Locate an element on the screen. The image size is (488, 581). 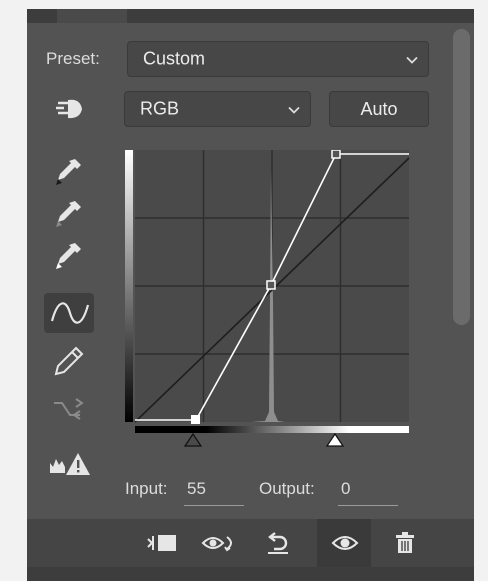
pencil-draw-icon is located at coordinates (69, 361).